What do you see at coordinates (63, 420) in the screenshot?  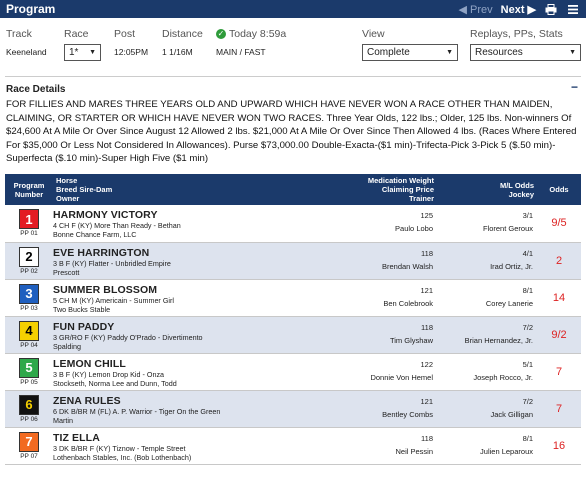 I see `horse-owner: Martin` at bounding box center [63, 420].